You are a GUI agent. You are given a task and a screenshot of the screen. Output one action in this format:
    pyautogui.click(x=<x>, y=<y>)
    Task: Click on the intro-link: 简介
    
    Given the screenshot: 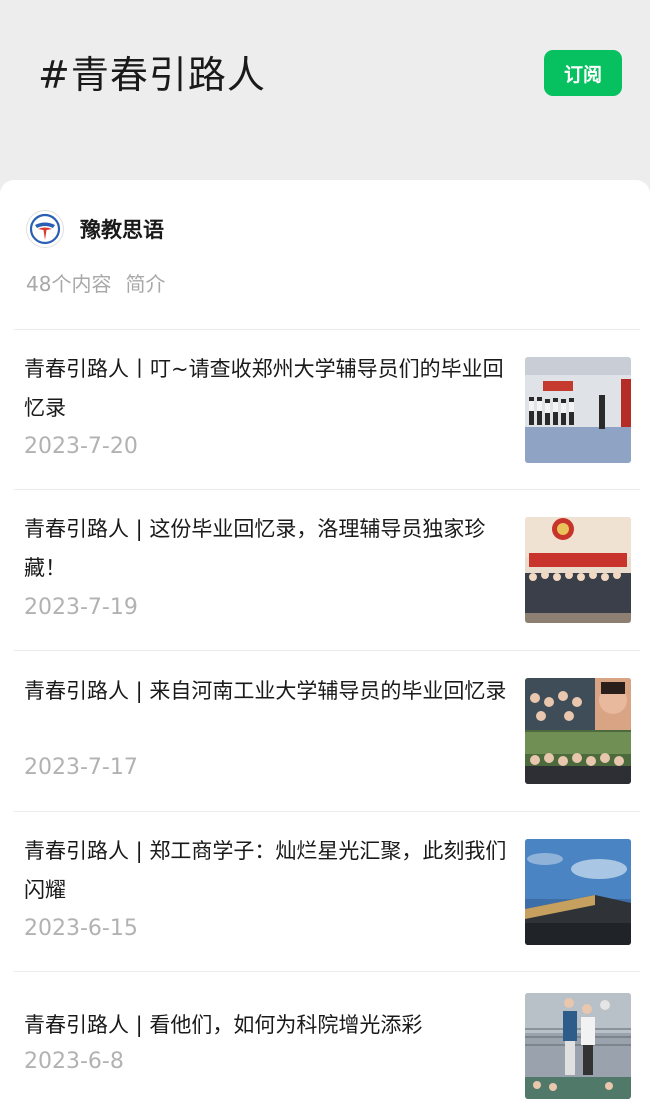 What is the action you would take?
    pyautogui.click(x=145, y=284)
    